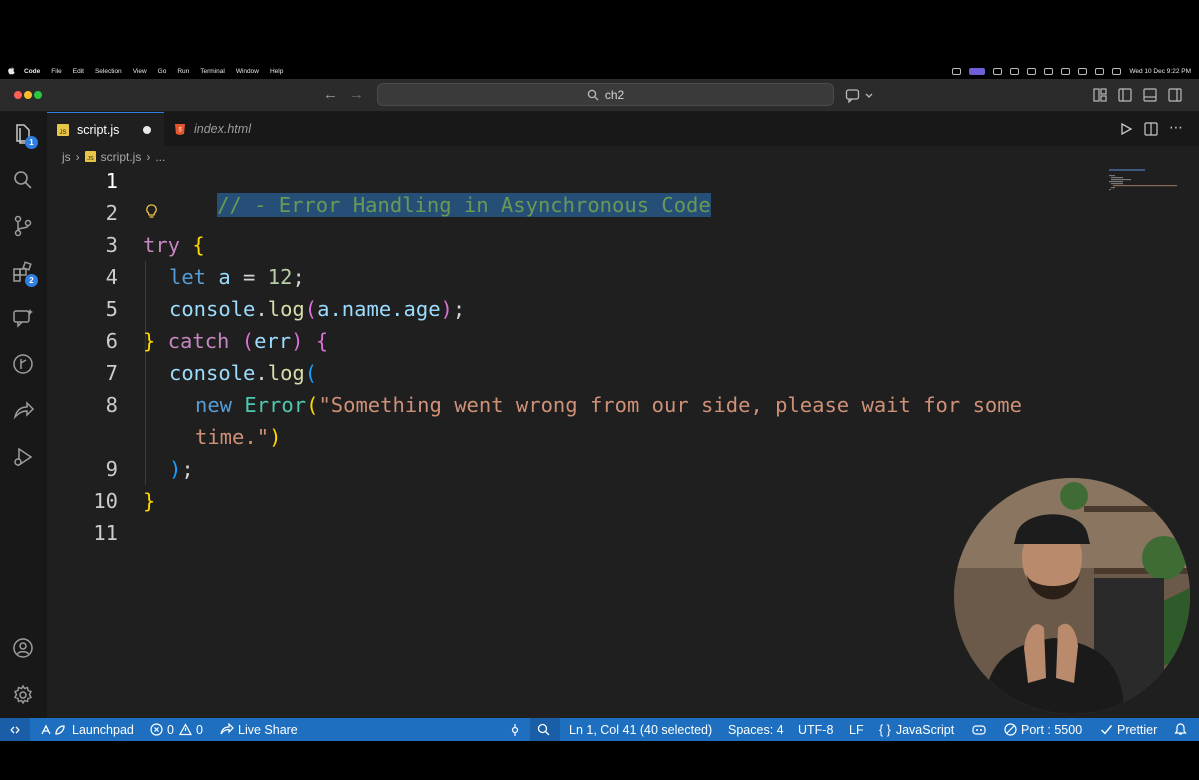 This screenshot has height=780, width=1199. I want to click on live-share-icon, so click(23, 411).